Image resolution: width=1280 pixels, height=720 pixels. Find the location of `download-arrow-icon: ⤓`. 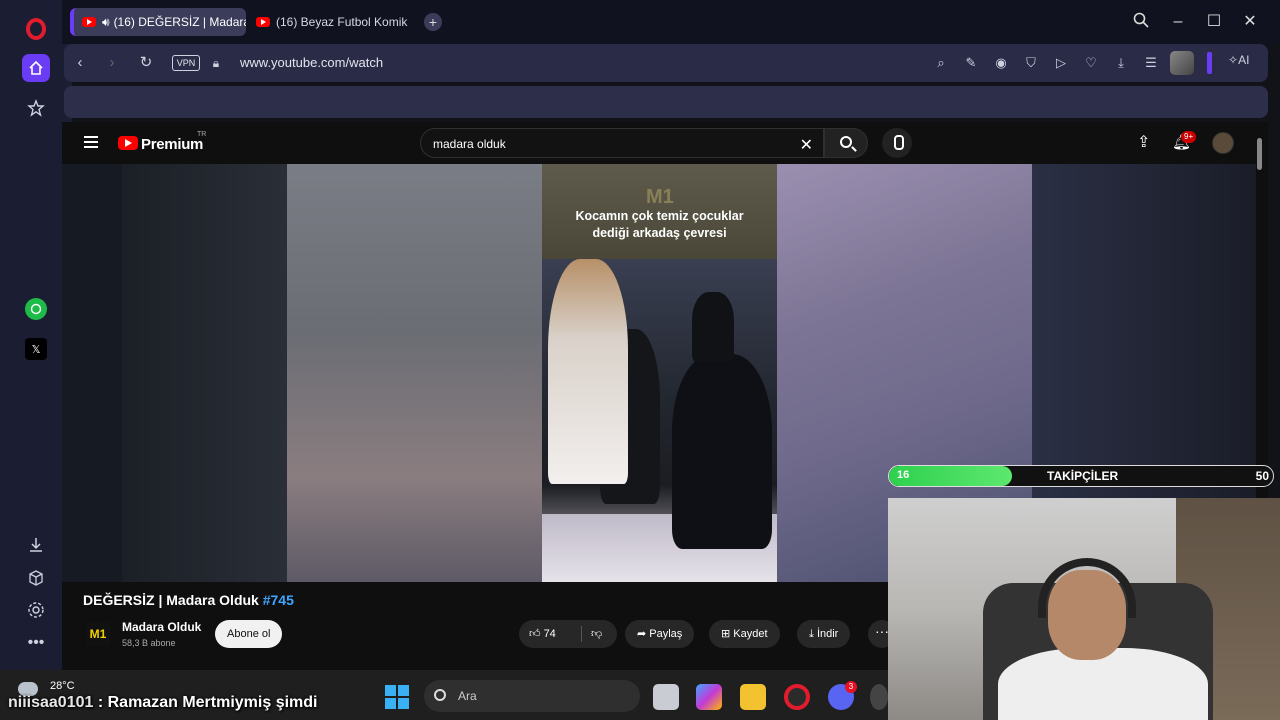

download-arrow-icon: ⤓ is located at coordinates (811, 634).